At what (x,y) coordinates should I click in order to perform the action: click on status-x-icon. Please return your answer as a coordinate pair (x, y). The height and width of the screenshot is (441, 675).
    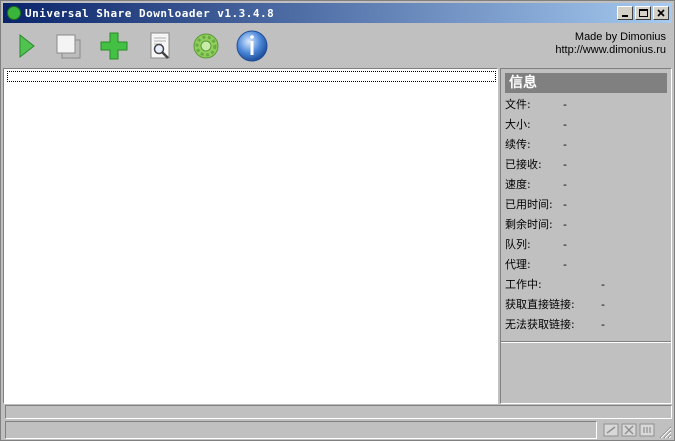
    Looking at the image, I should click on (629, 430).